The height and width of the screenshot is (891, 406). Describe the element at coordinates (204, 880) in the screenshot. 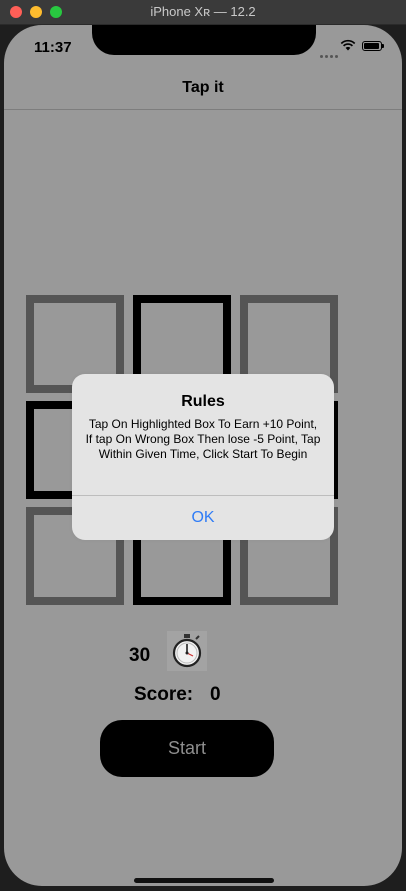

I see `home-indicator` at that location.